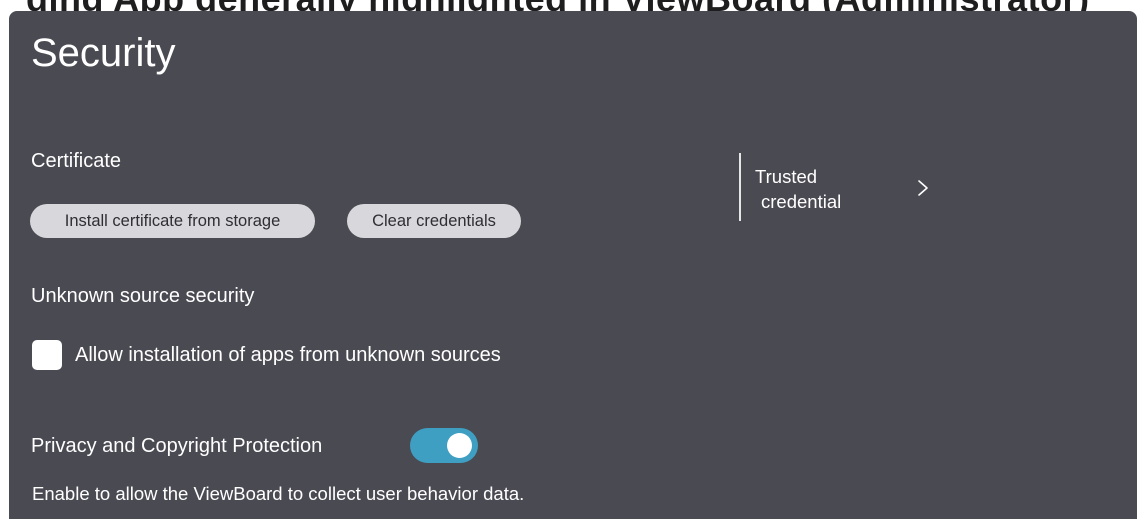 The width and height of the screenshot is (1137, 519). I want to click on trusted-credential-line2: credential, so click(801, 201).